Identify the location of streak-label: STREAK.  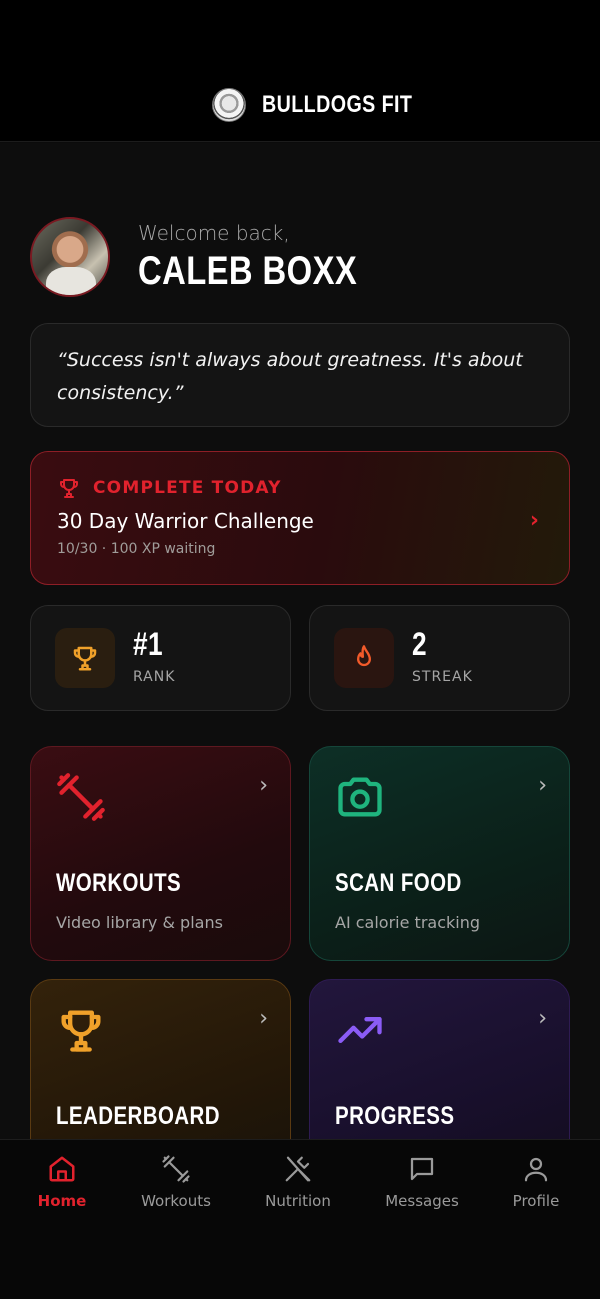
(442, 677).